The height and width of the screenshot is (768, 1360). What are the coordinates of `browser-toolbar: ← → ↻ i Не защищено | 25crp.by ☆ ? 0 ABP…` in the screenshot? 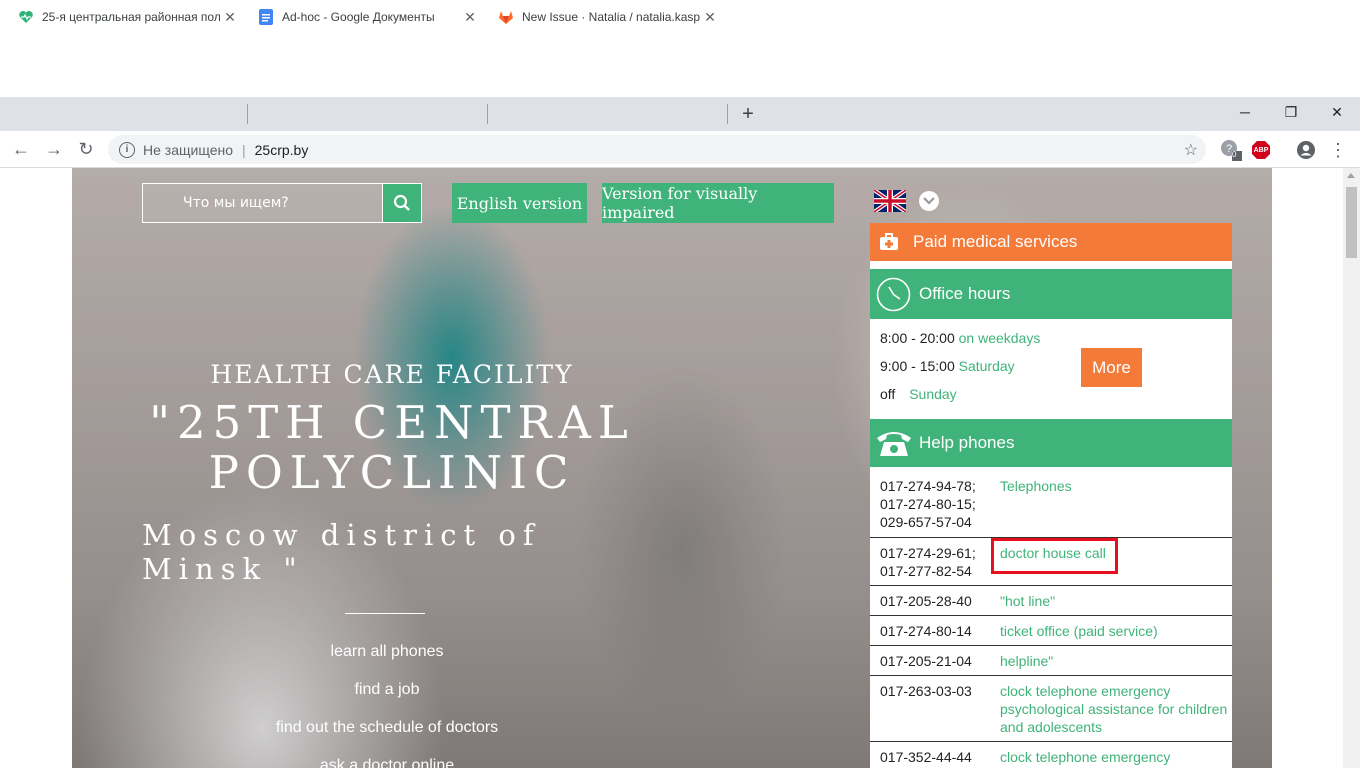 It's located at (680, 149).